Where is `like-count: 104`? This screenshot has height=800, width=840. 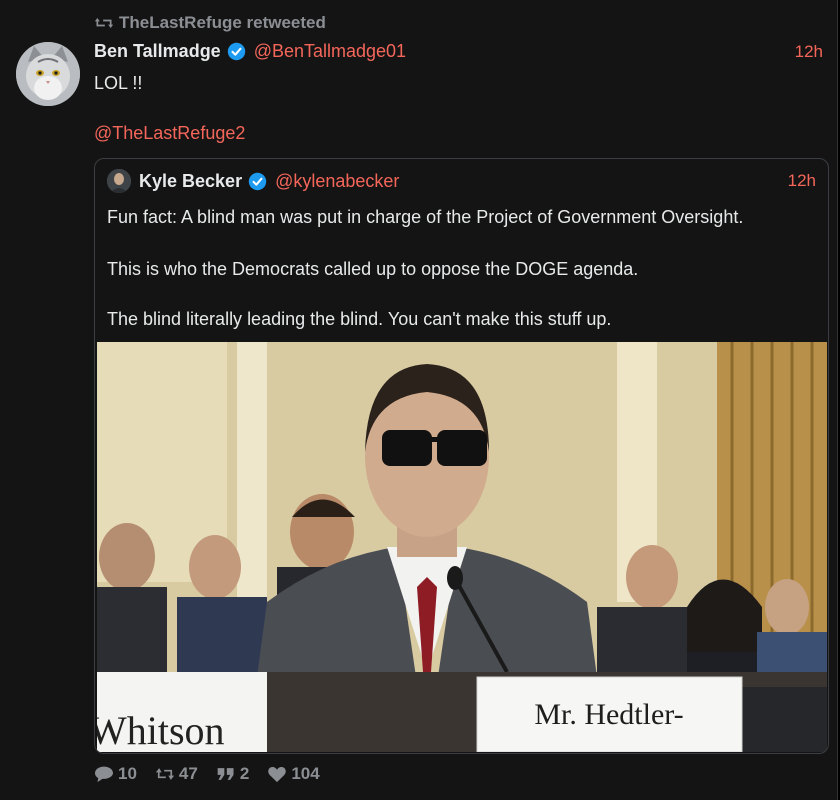
like-count: 104 is located at coordinates (305, 773).